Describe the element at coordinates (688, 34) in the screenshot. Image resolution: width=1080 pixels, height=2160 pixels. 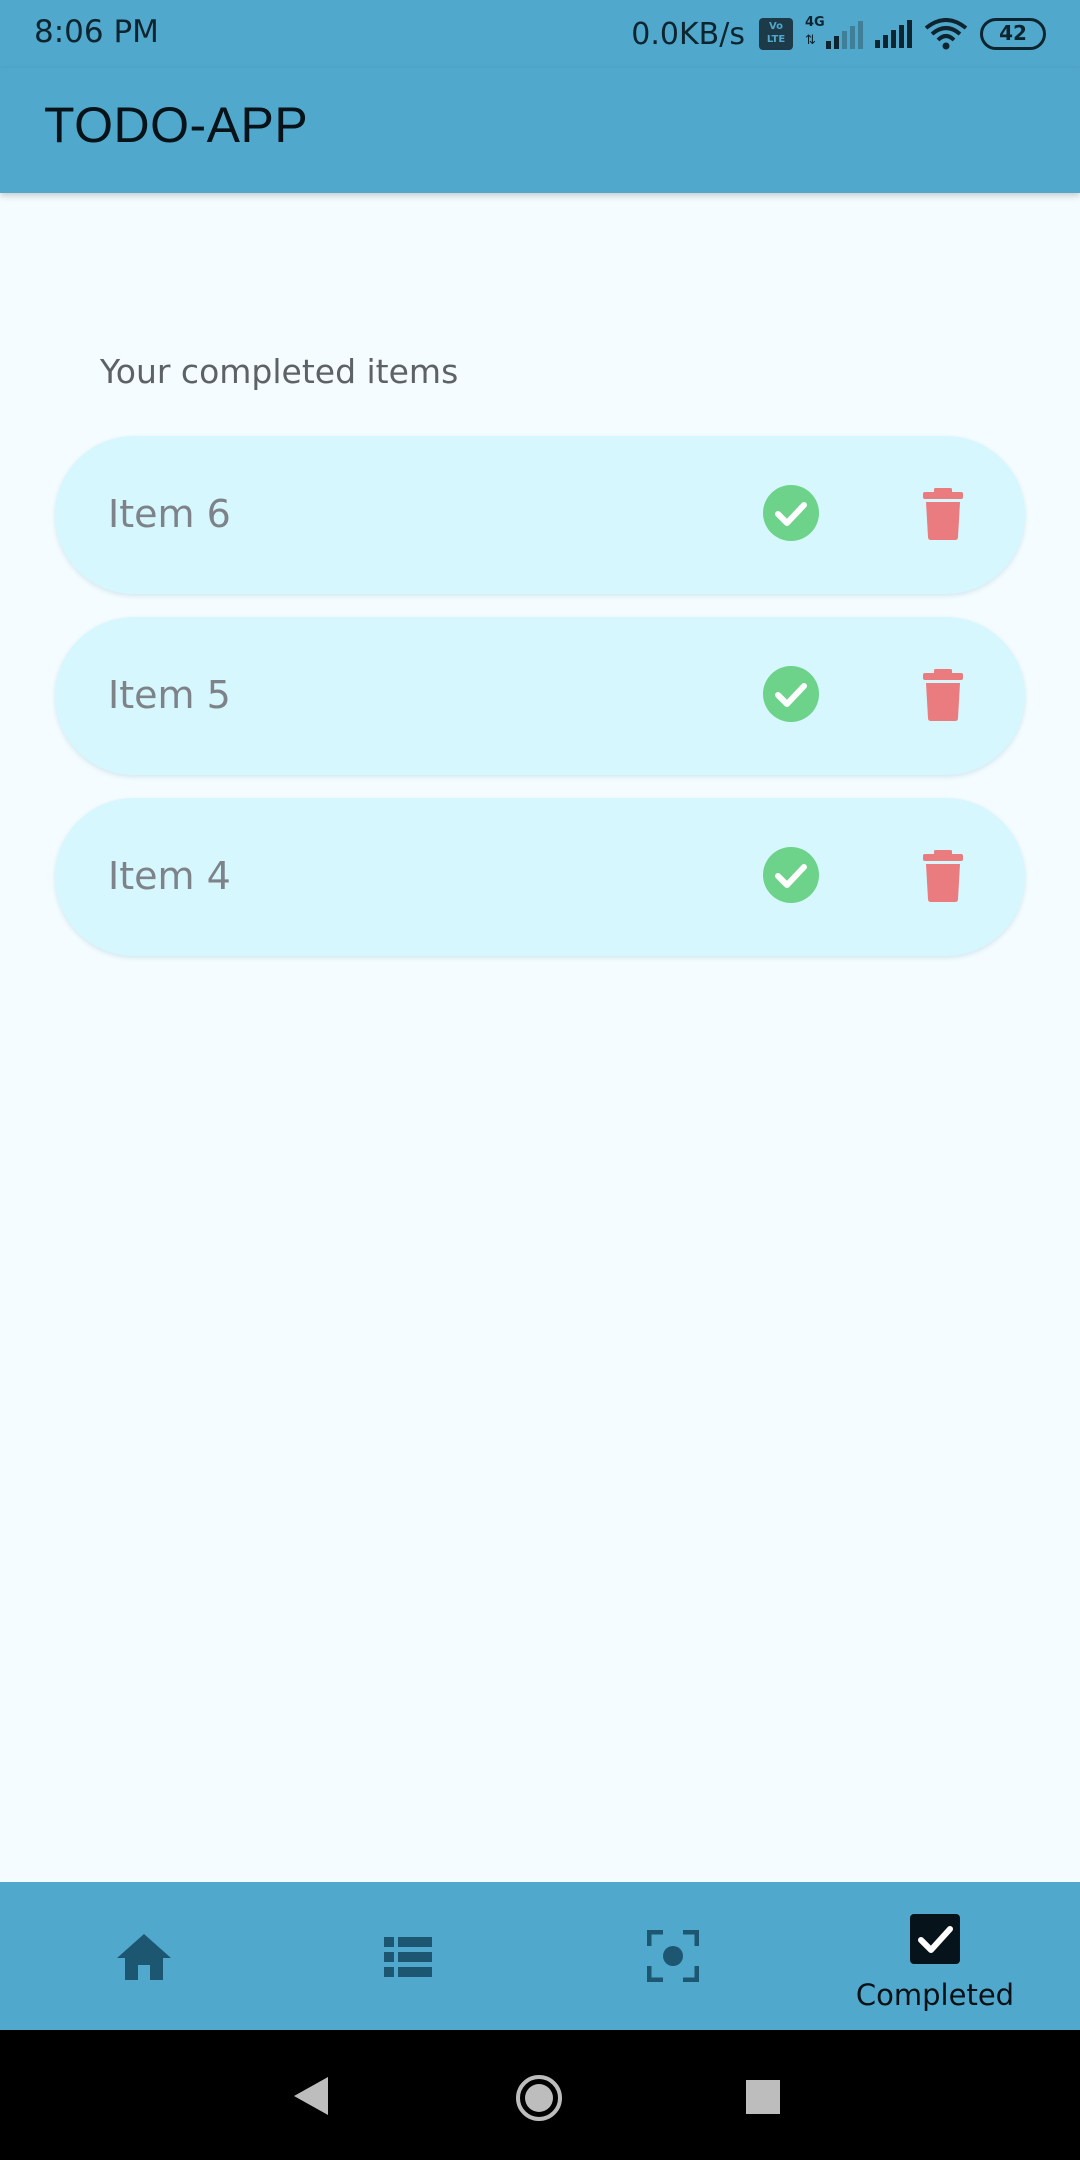
I see `network-speed: 0.0KB/s` at that location.